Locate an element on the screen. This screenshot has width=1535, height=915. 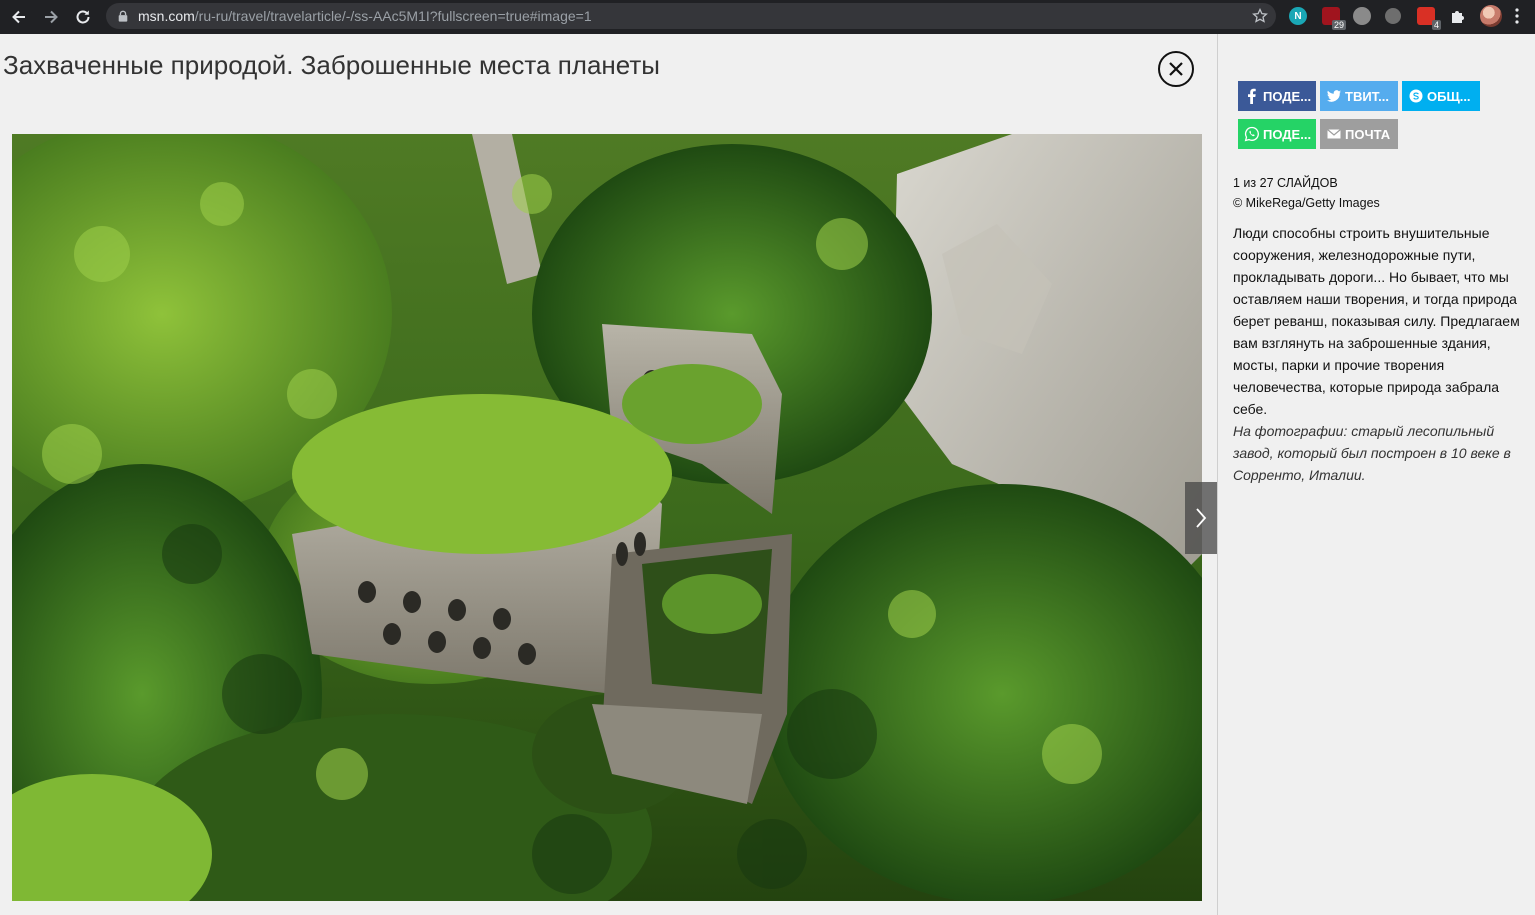
photo-credit: © MikeRega/Getty Images is located at coordinates (1306, 203).